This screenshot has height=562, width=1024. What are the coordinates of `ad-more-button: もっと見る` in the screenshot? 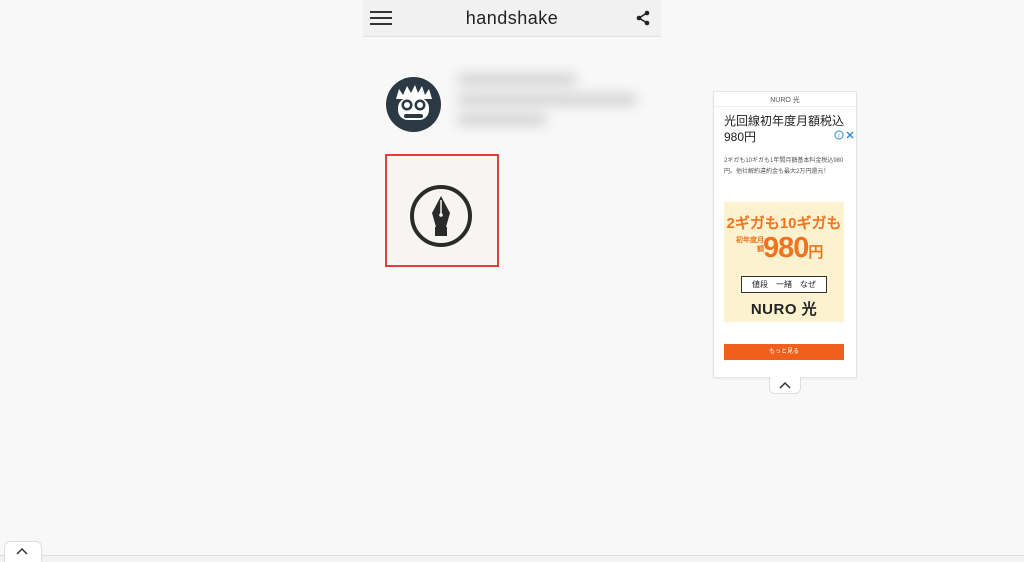 It's located at (784, 352).